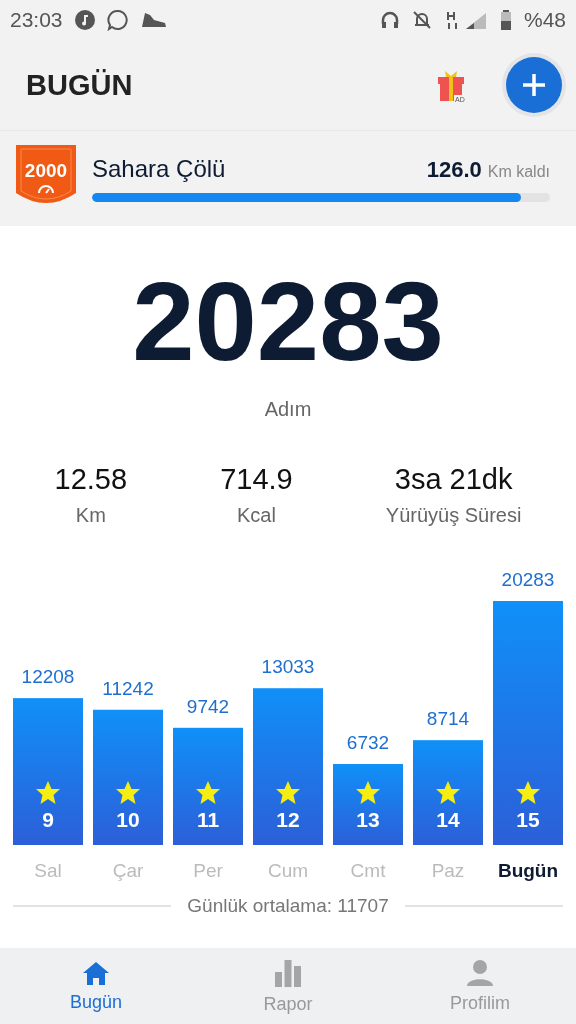 Image resolution: width=576 pixels, height=1024 pixels. Describe the element at coordinates (153, 20) in the screenshot. I see `shoe-icon` at that location.